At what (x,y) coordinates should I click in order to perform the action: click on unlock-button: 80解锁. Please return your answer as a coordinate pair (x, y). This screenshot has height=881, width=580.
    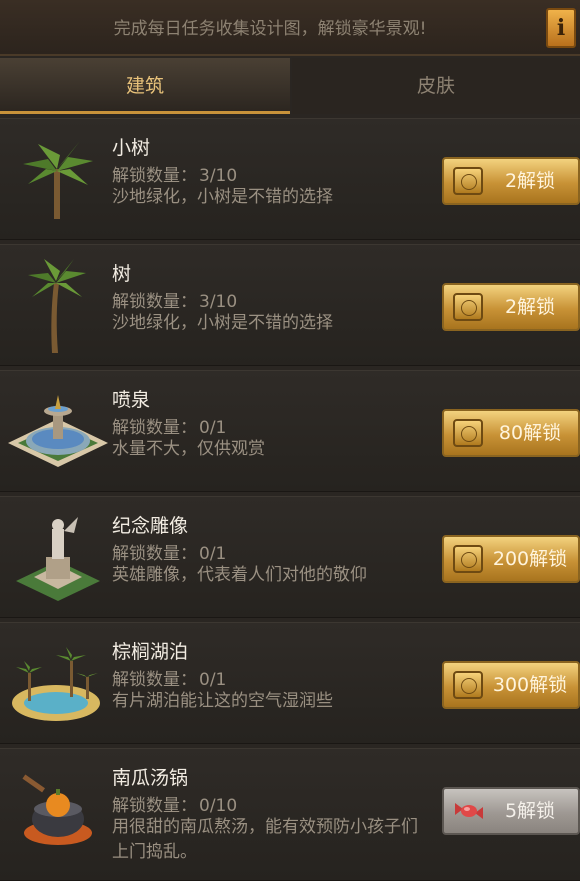
    Looking at the image, I should click on (511, 433).